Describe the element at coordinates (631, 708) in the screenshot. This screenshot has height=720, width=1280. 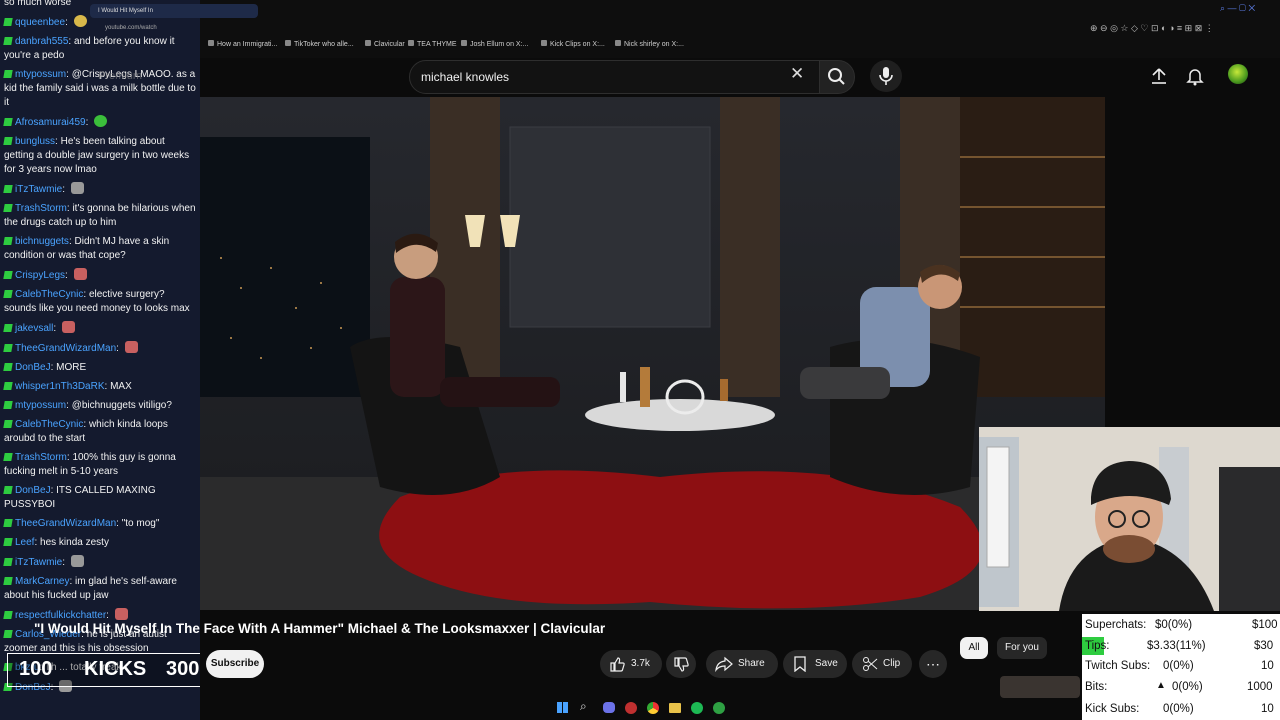
I see `obs-icon` at that location.